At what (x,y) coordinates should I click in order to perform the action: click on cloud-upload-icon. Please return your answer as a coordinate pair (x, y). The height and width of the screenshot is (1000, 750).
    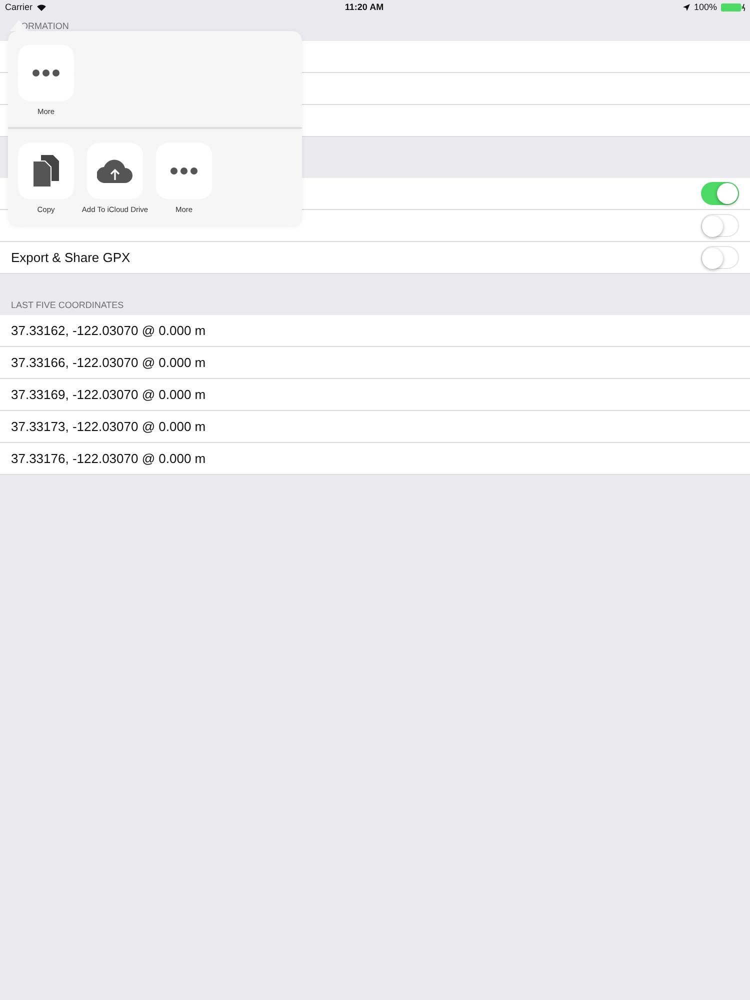
    Looking at the image, I should click on (115, 171).